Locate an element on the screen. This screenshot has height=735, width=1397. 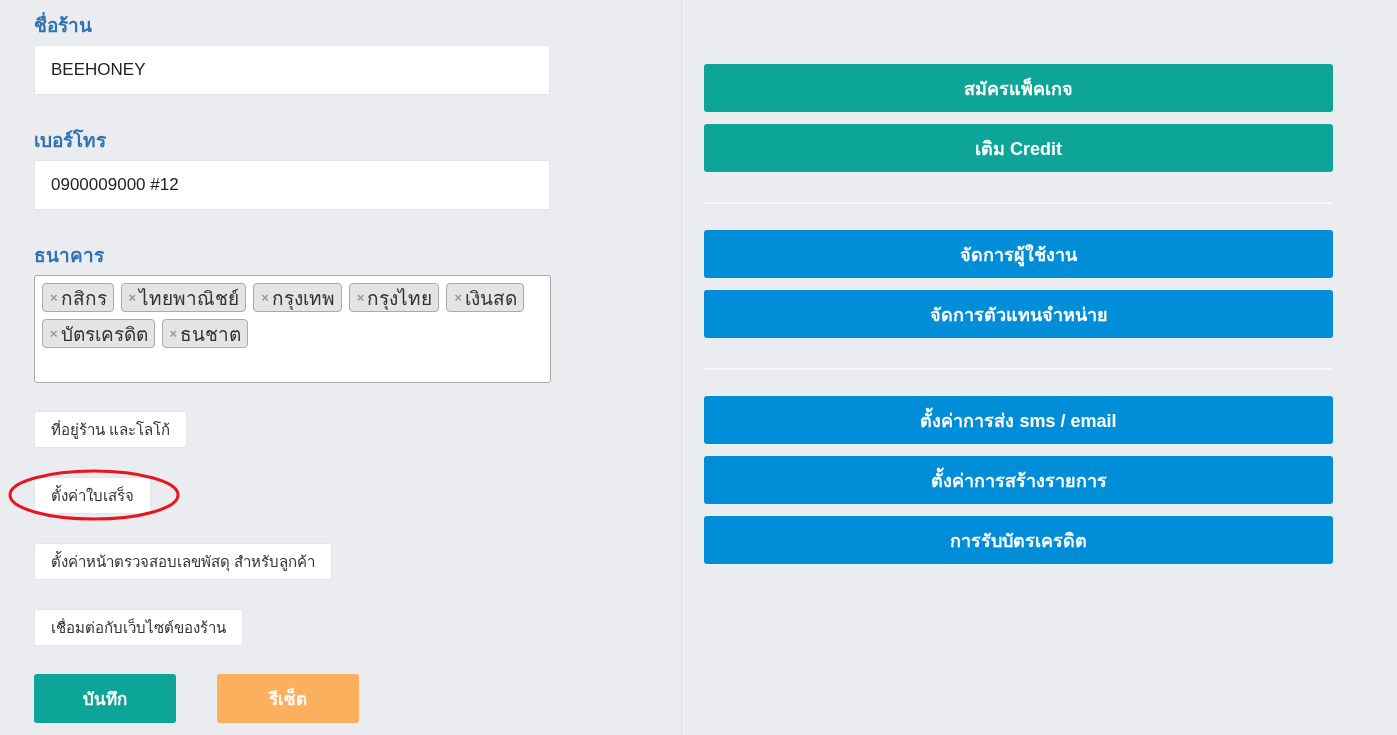
menu-button: จัดการตัวแทนจำหน่าย is located at coordinates (1018, 314).